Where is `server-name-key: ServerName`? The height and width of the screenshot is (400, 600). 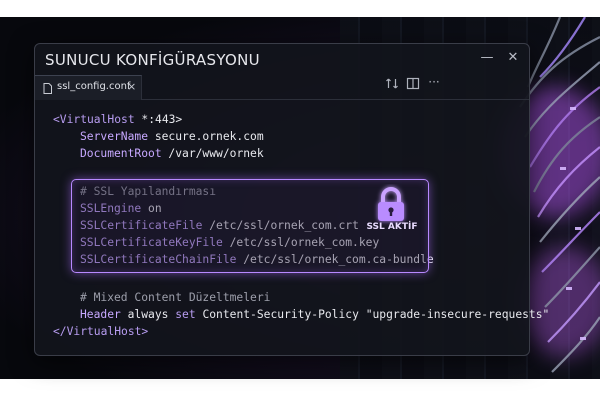 server-name-key: ServerName is located at coordinates (114, 136).